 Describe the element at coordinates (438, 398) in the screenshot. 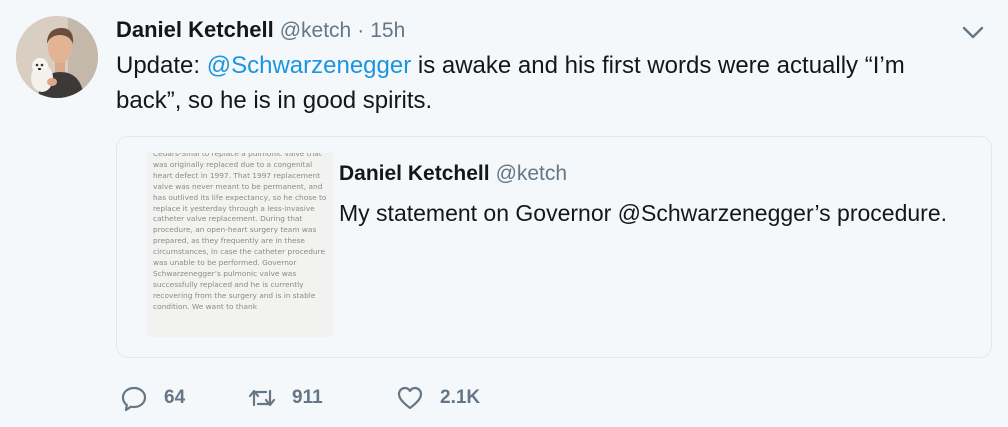

I see `like-button: 2.1K` at that location.